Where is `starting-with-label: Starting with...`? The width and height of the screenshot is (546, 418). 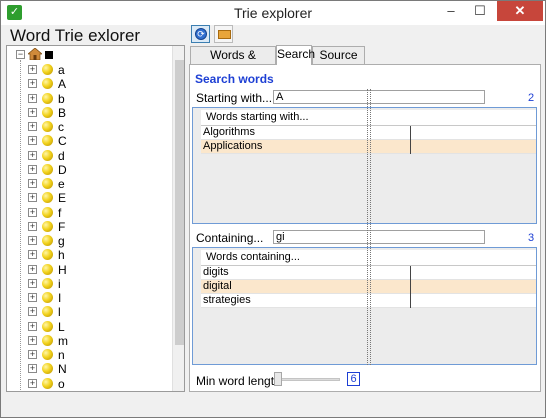
starting-with-label: Starting with... is located at coordinates (234, 98).